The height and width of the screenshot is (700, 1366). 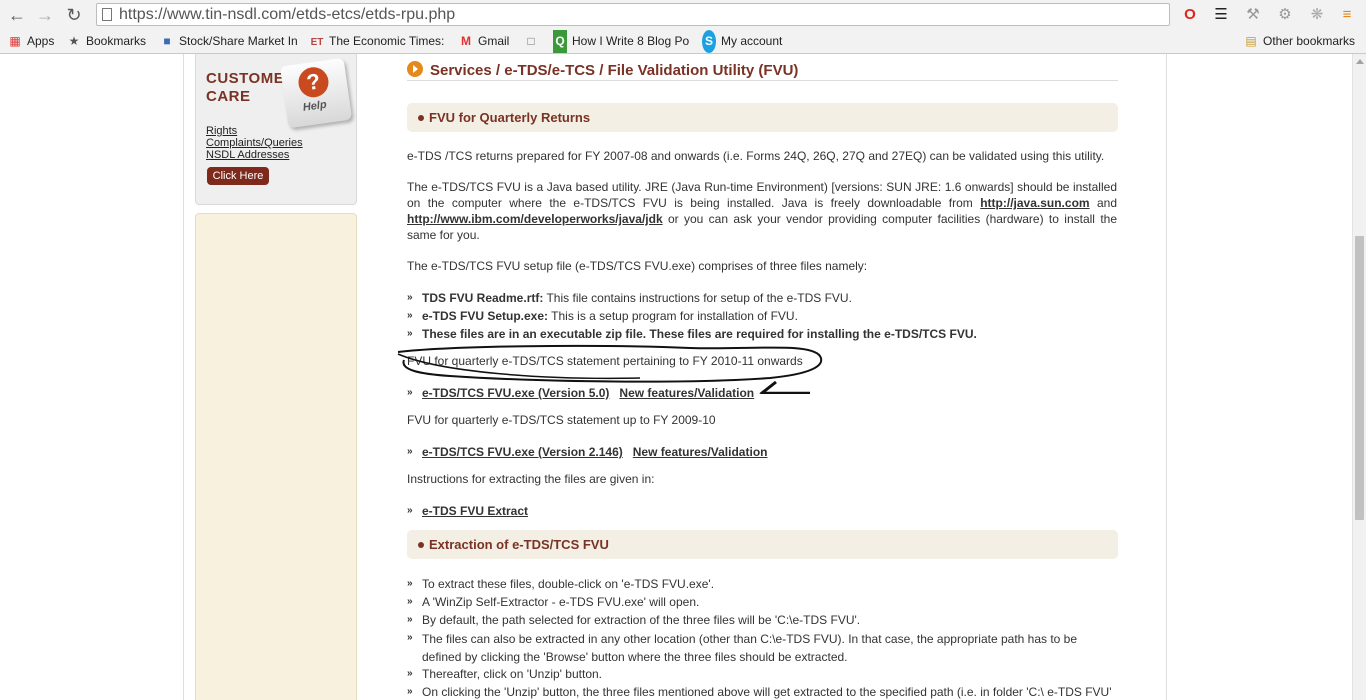 I want to click on bookmark-page: □, so click(x=534, y=41).